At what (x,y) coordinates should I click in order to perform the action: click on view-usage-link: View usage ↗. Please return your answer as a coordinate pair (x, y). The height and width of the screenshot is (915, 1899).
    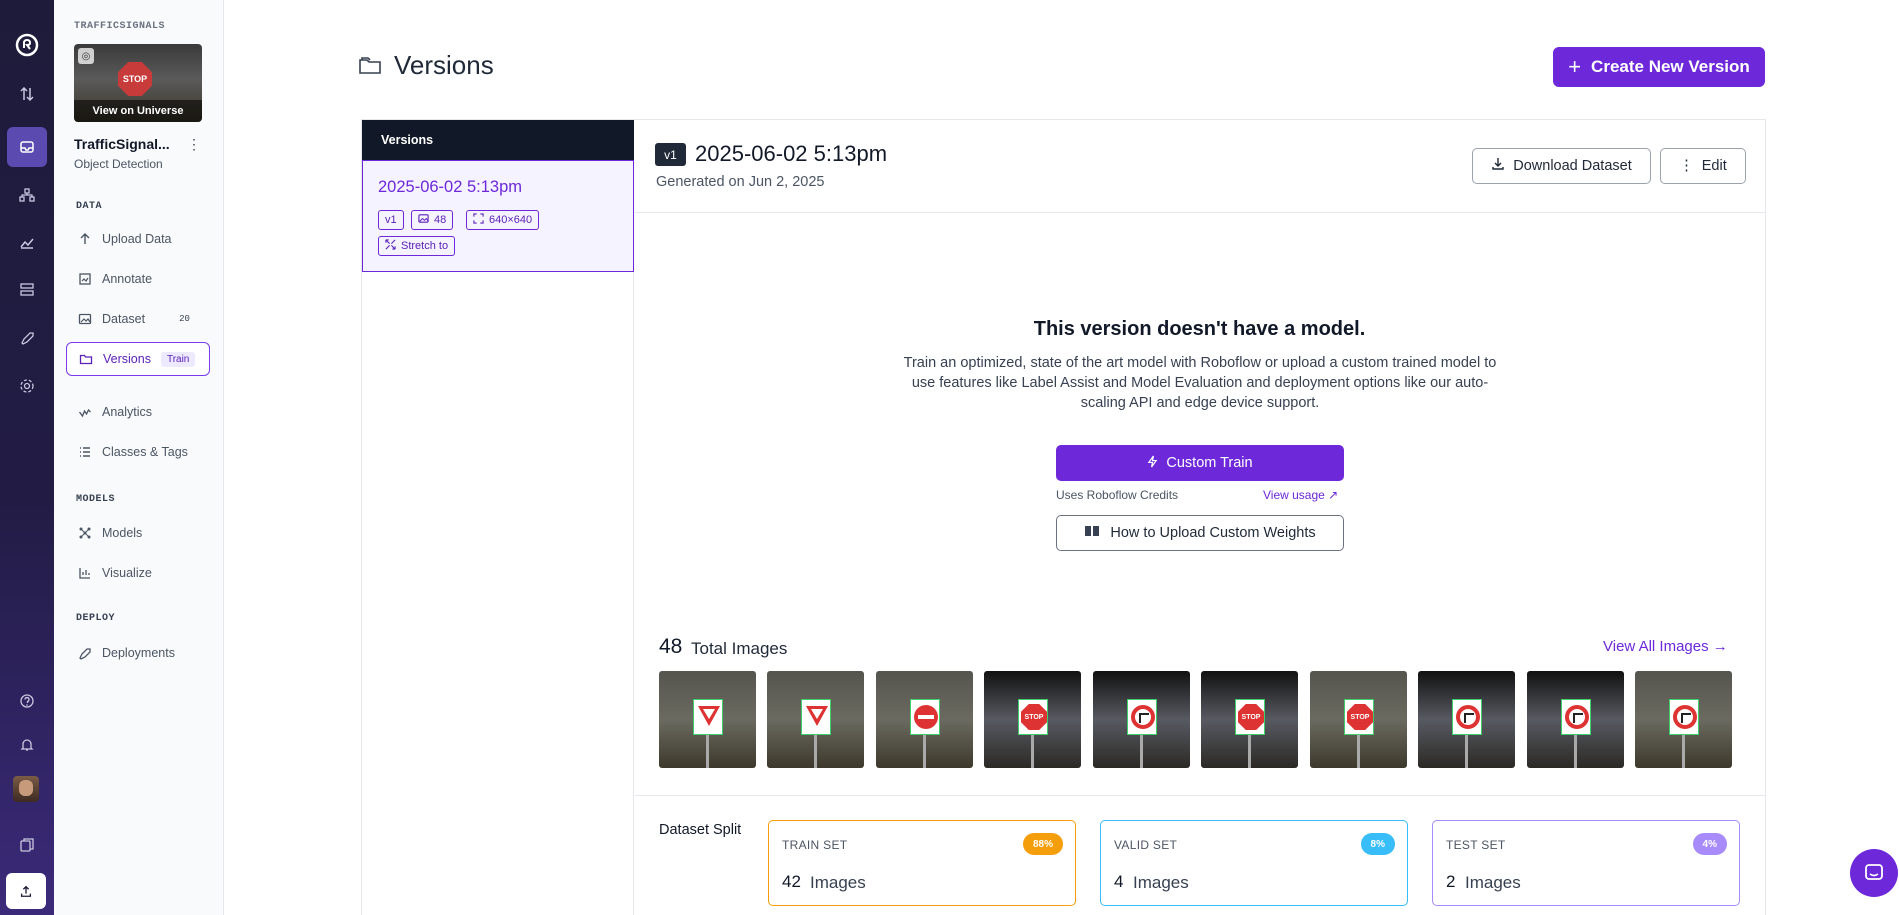
    Looking at the image, I should click on (1300, 495).